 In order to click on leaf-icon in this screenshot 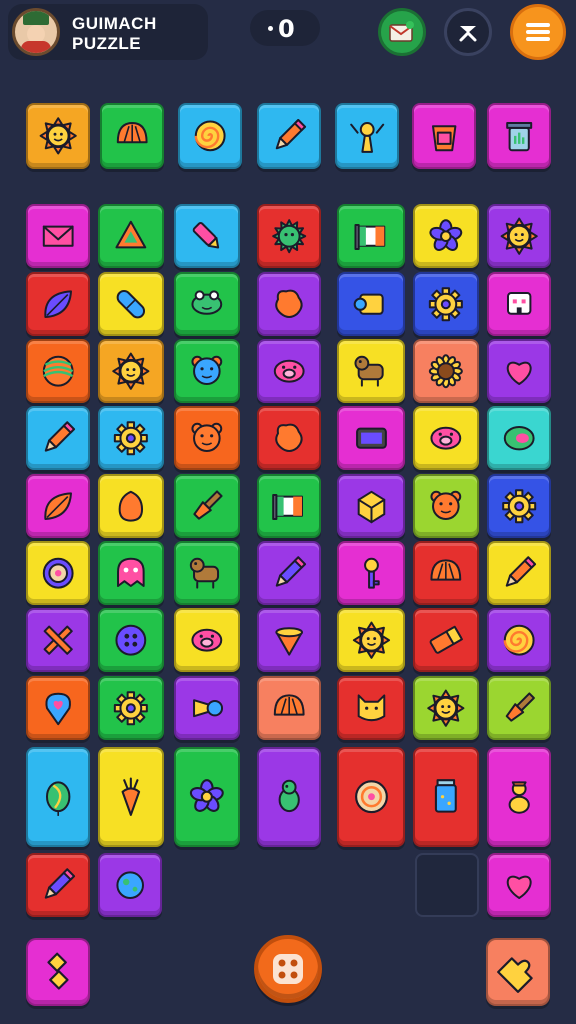, I will do `click(58, 506)`.